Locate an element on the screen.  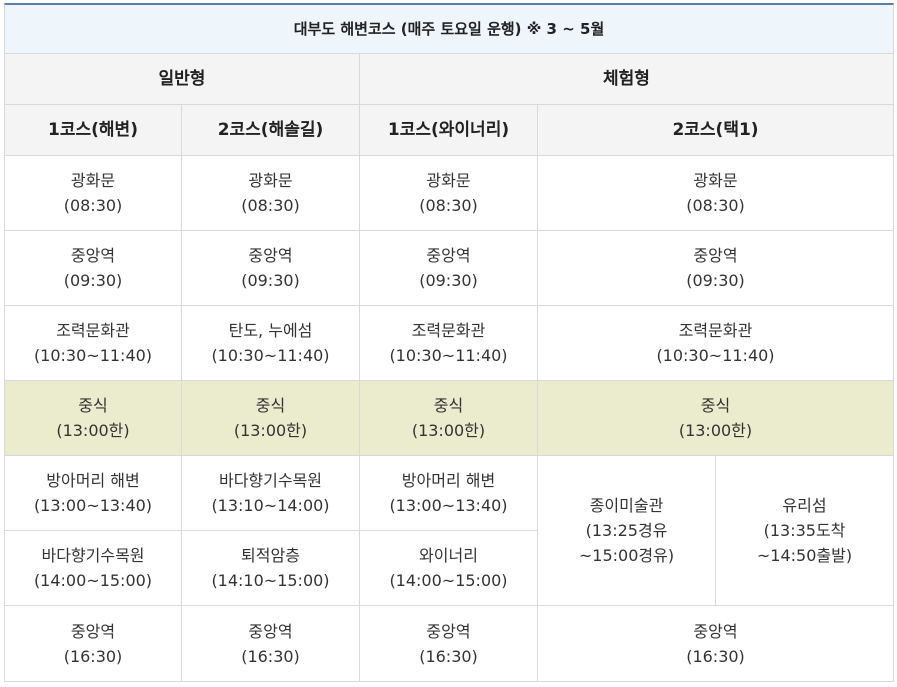
option-time-end: ~15:00경유) is located at coordinates (626, 555).